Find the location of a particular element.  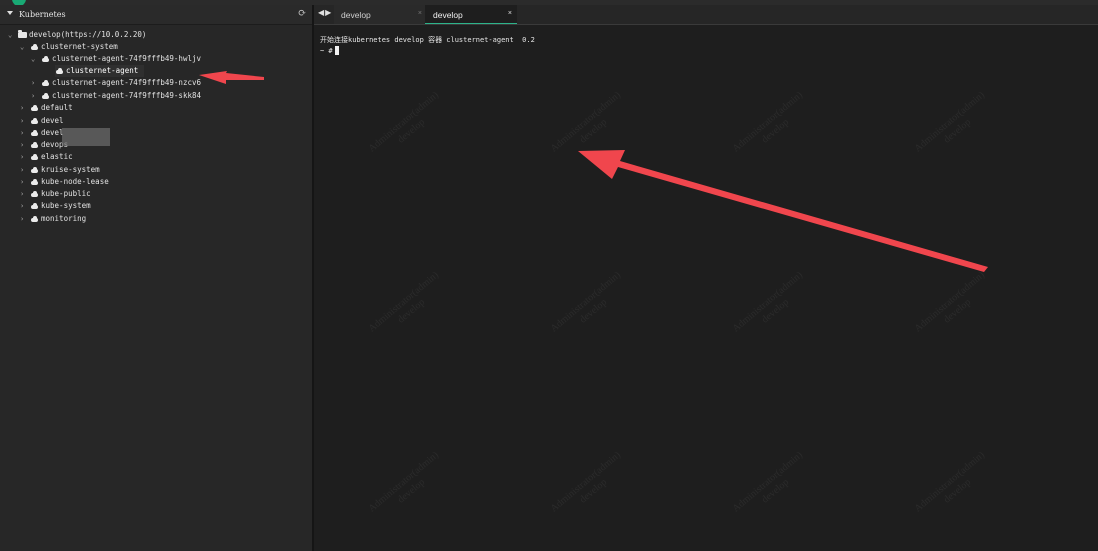

tree-node-namespace: ⌄ clusternet-system is located at coordinates (69, 47).